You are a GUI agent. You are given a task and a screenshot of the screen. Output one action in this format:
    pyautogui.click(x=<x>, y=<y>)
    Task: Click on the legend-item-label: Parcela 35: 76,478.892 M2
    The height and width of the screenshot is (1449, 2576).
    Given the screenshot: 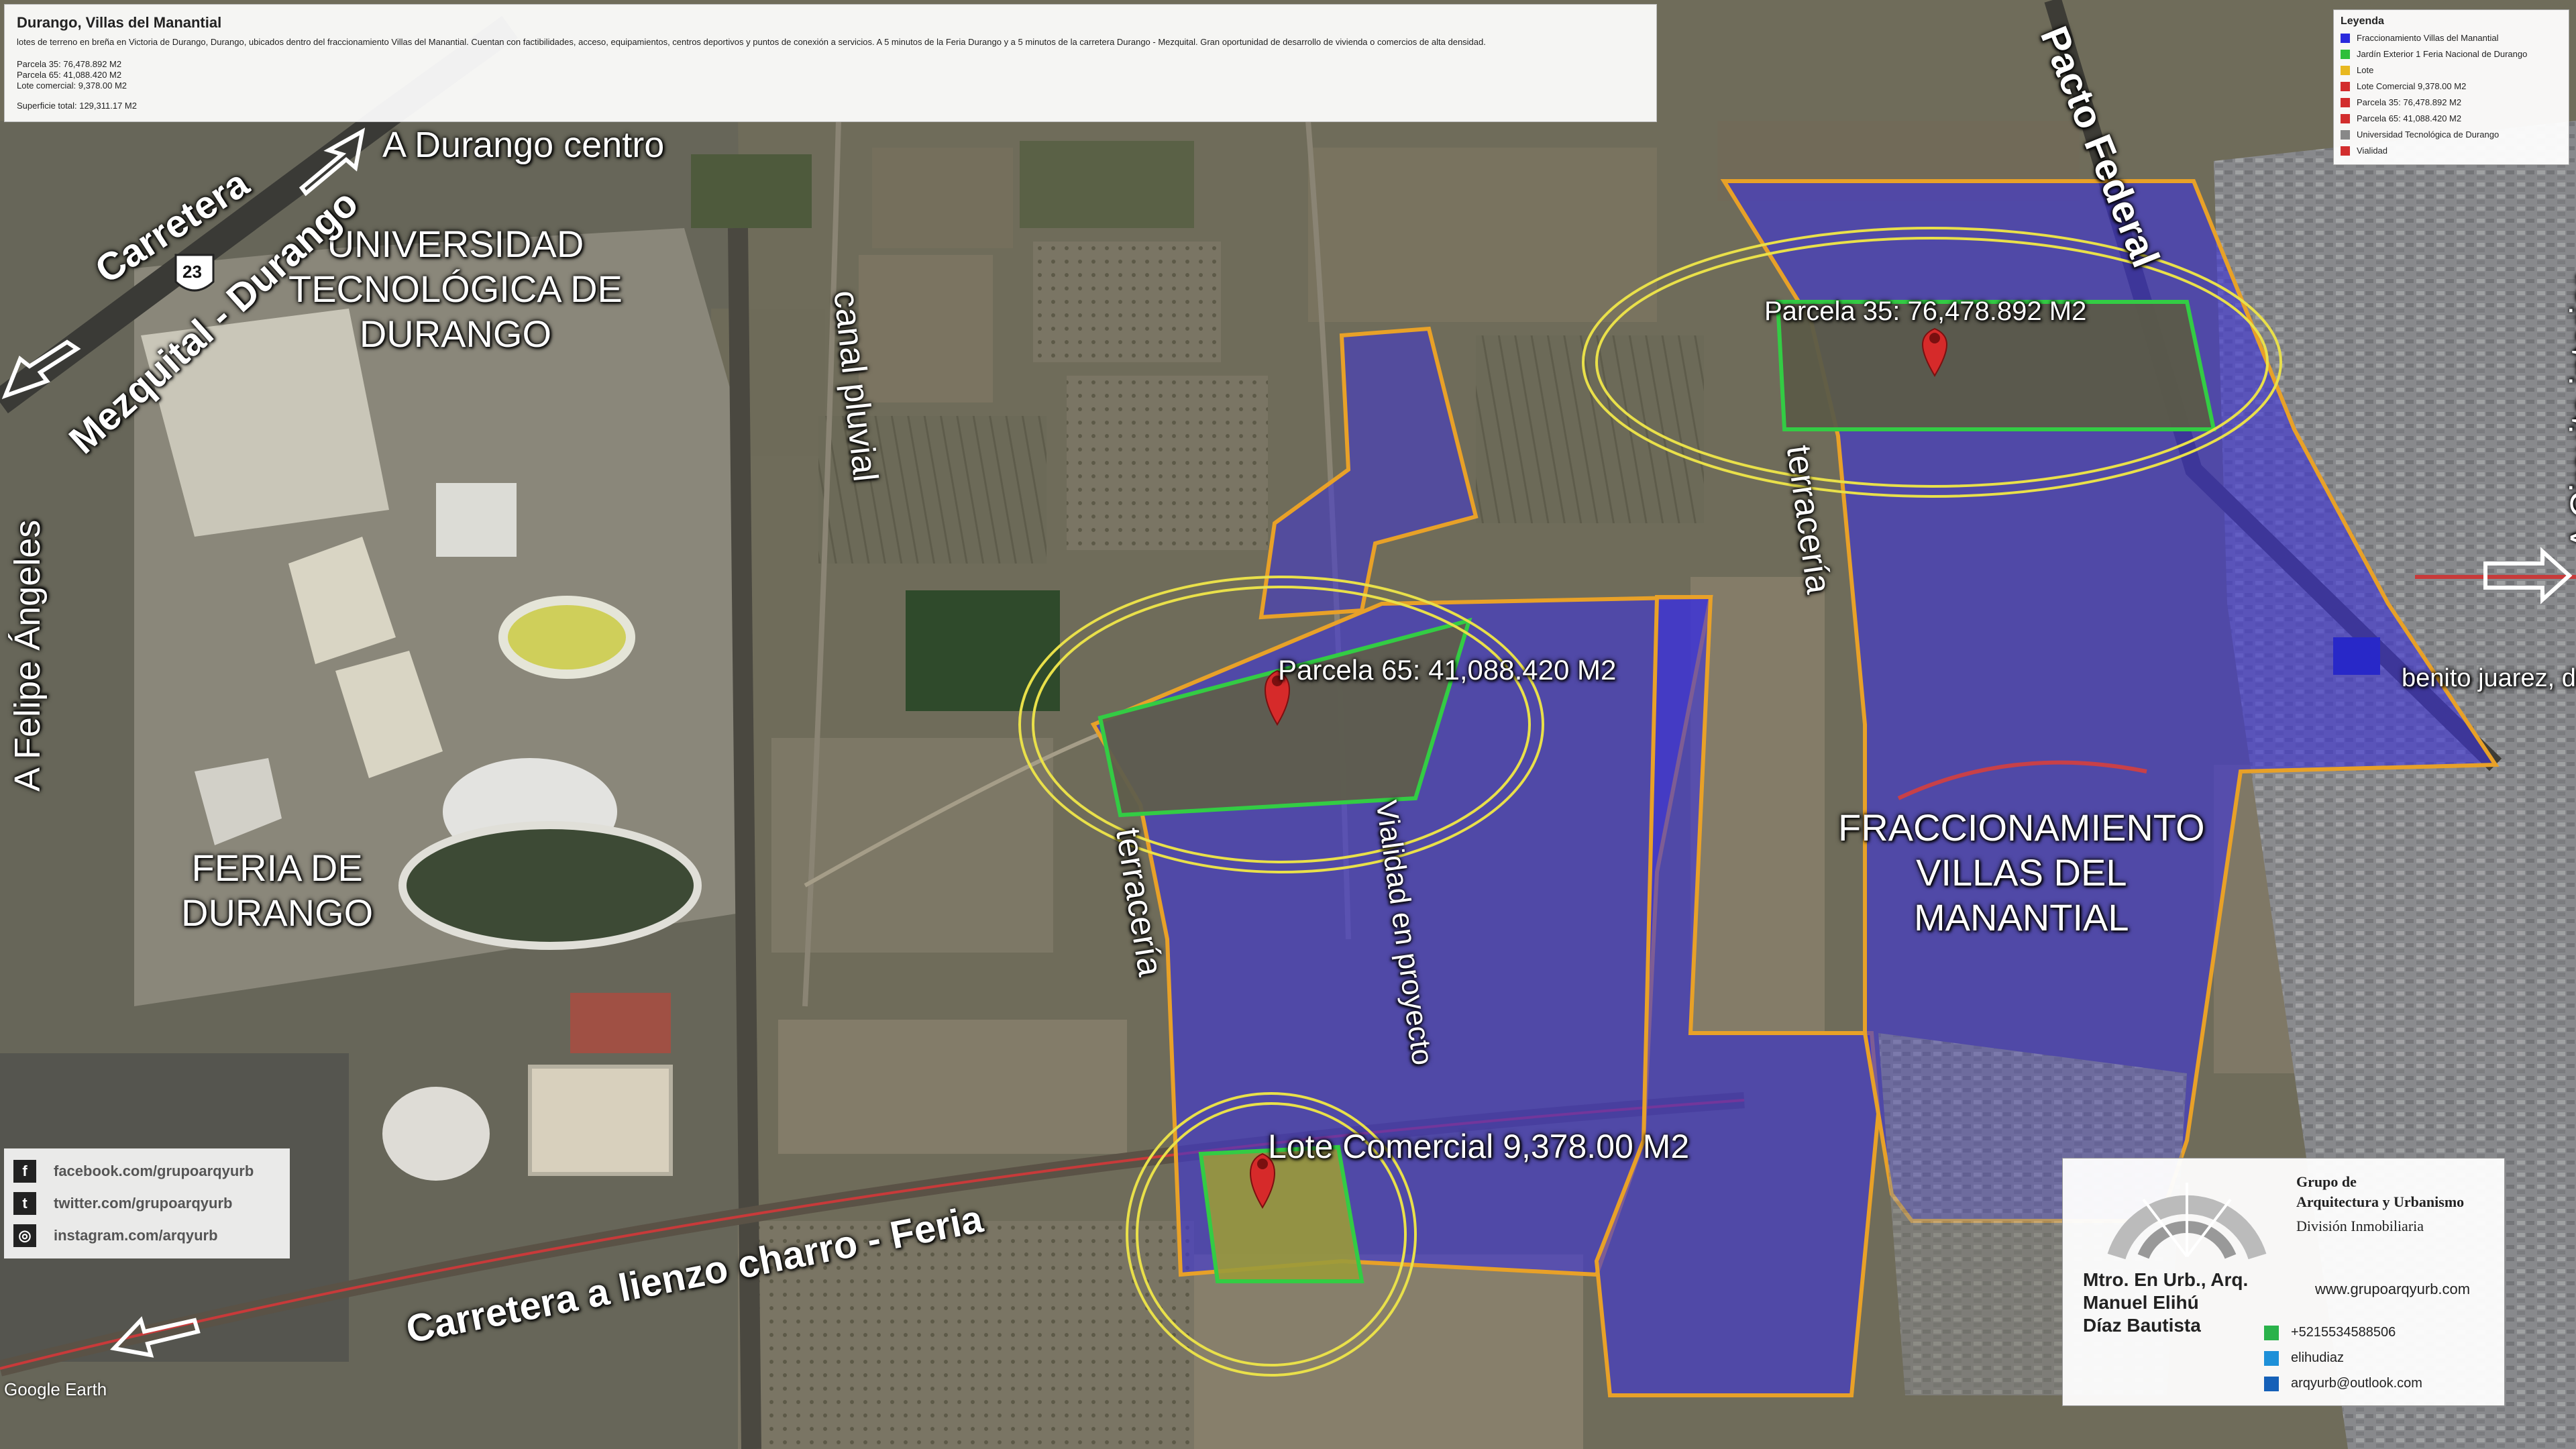 What is the action you would take?
    pyautogui.click(x=2409, y=102)
    